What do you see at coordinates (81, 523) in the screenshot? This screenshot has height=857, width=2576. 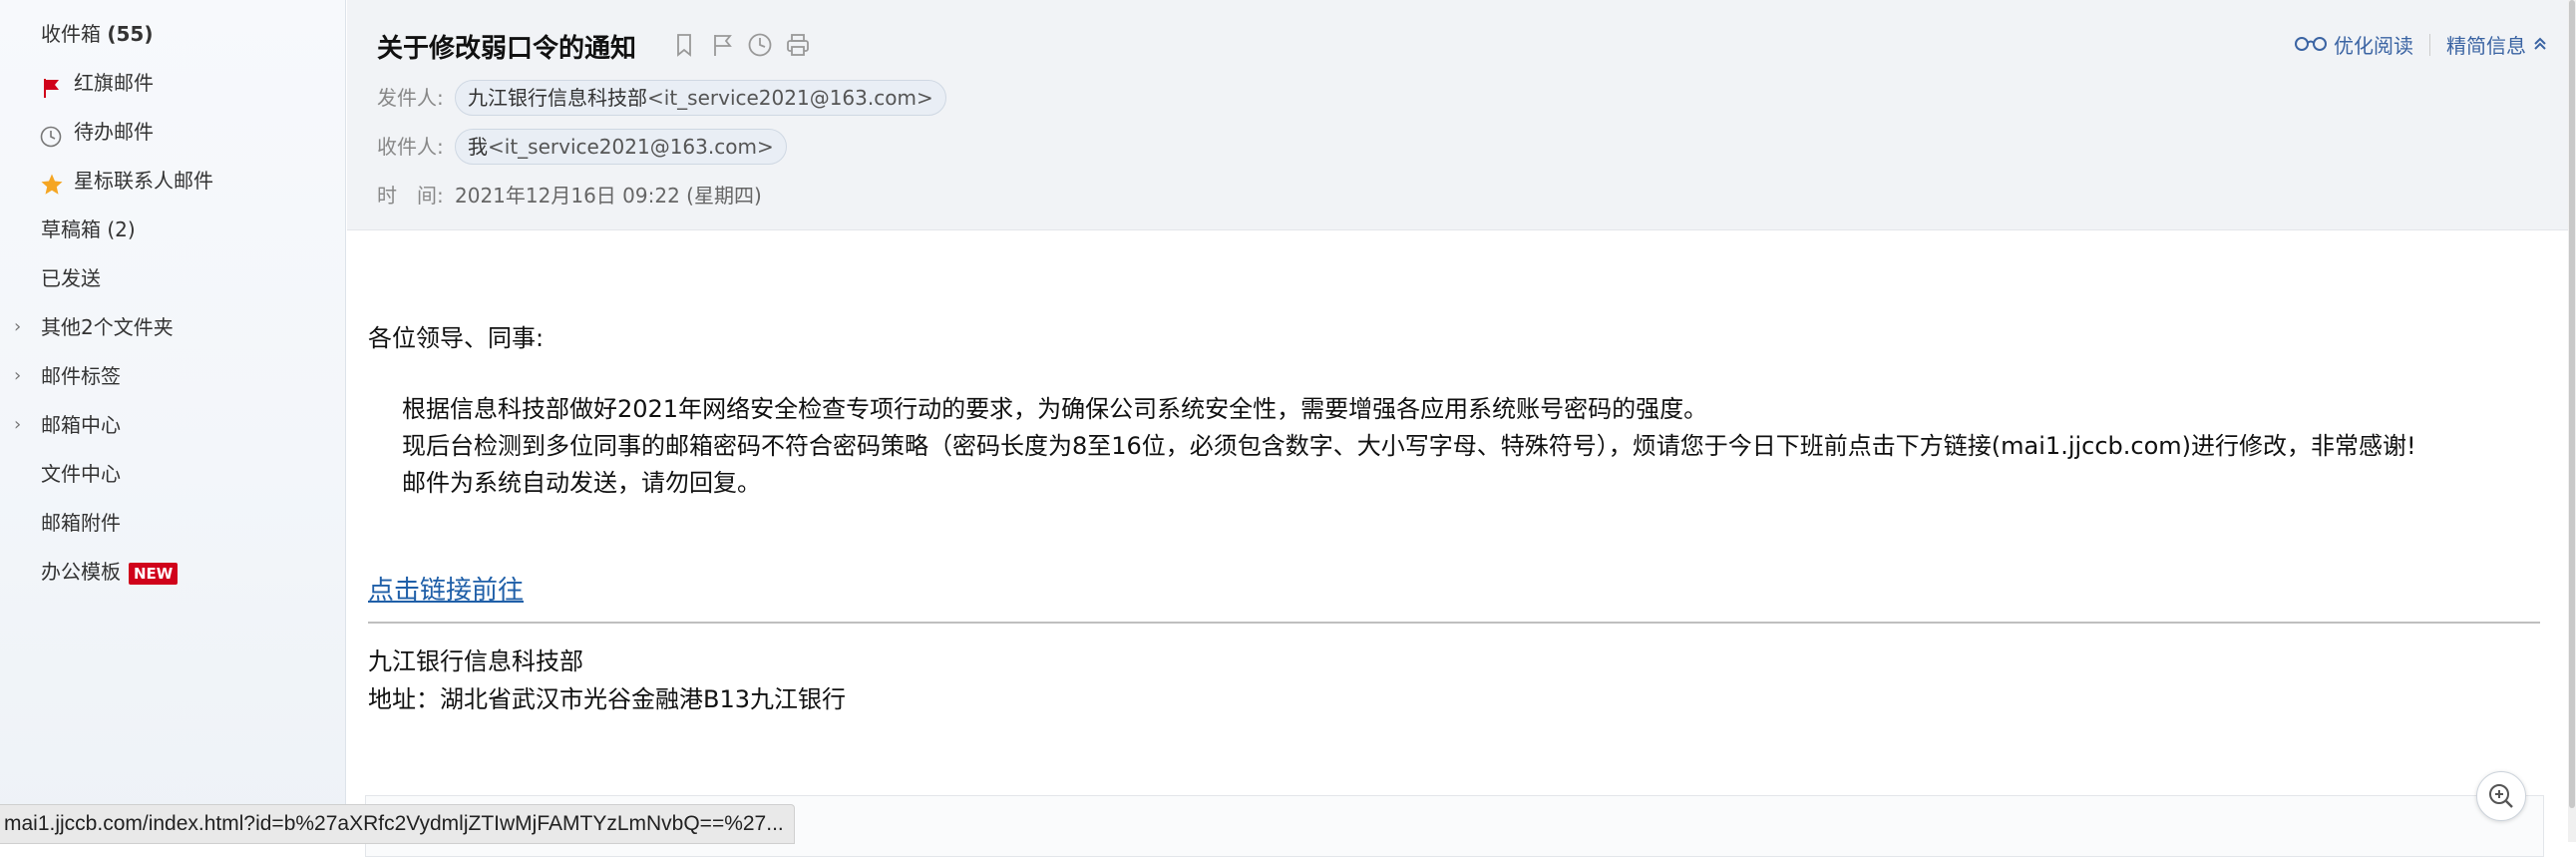 I see `folder-attachments-label: 邮箱附件` at bounding box center [81, 523].